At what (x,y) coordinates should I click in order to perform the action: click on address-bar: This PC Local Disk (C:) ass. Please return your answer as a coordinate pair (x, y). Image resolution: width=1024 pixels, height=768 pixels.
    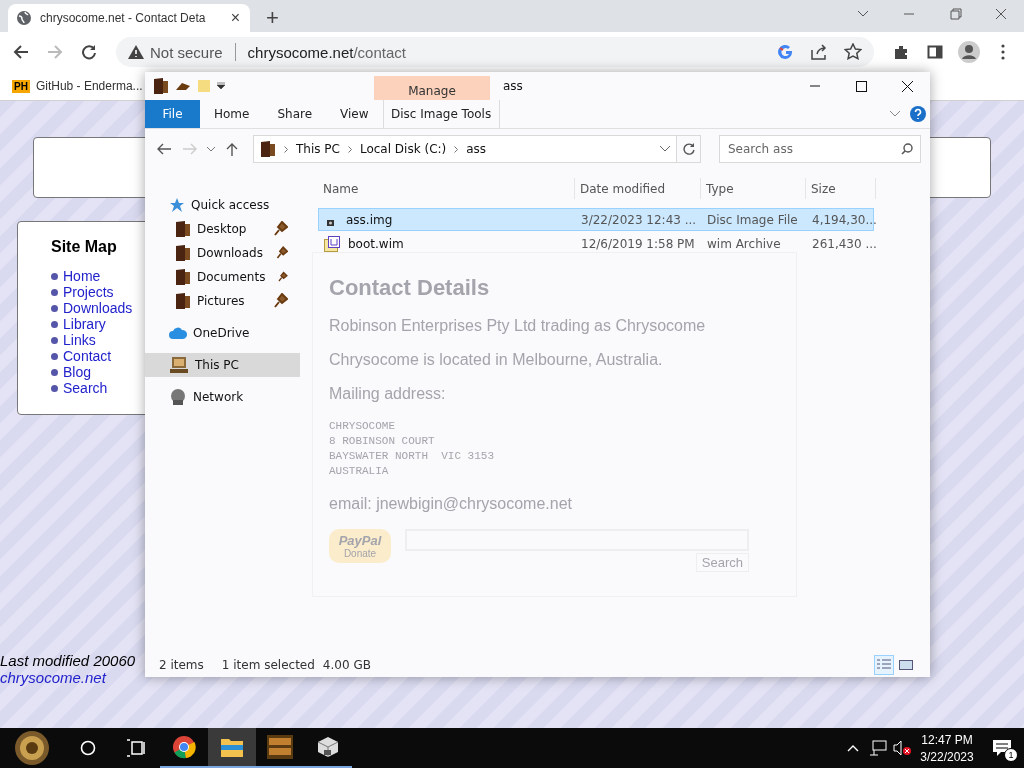
    Looking at the image, I should click on (465, 149).